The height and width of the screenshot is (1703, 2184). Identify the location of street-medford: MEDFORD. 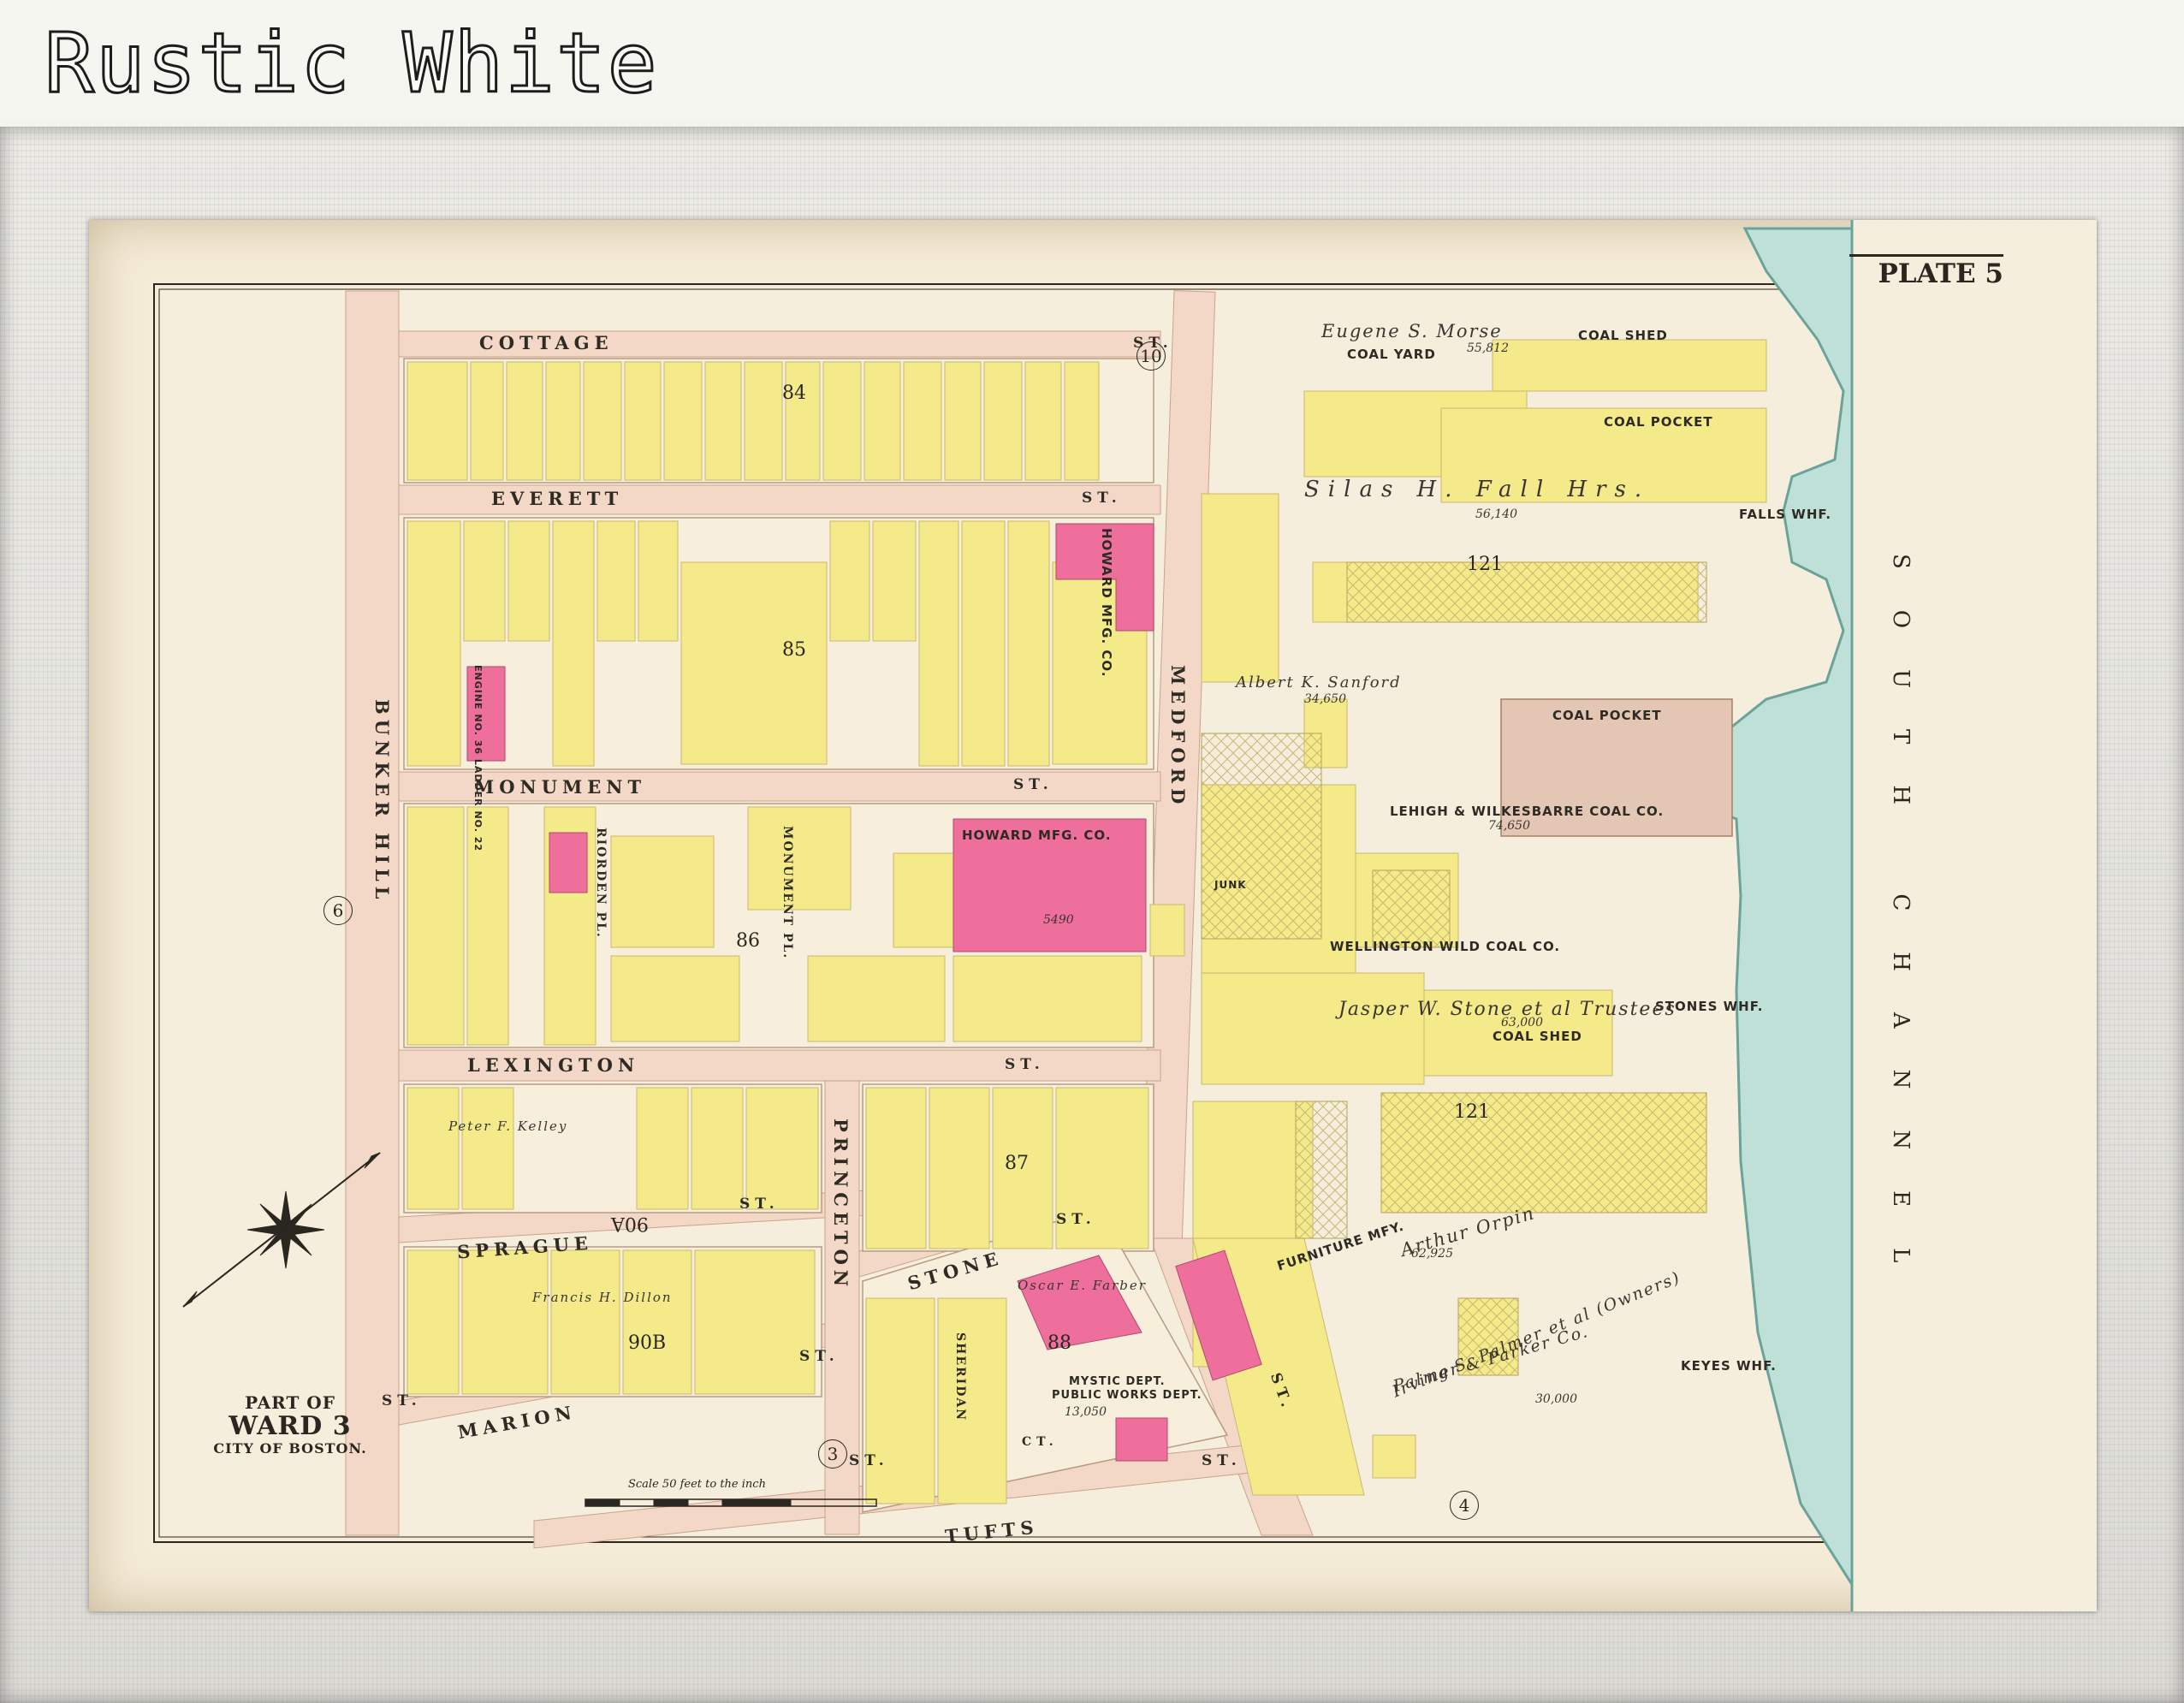
(1178, 738).